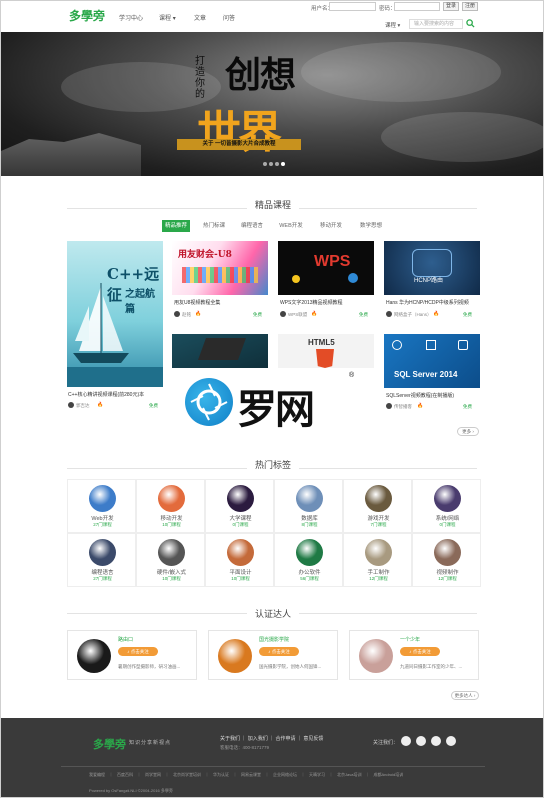  I want to click on more-courses-button: 更多 ›, so click(468, 431).